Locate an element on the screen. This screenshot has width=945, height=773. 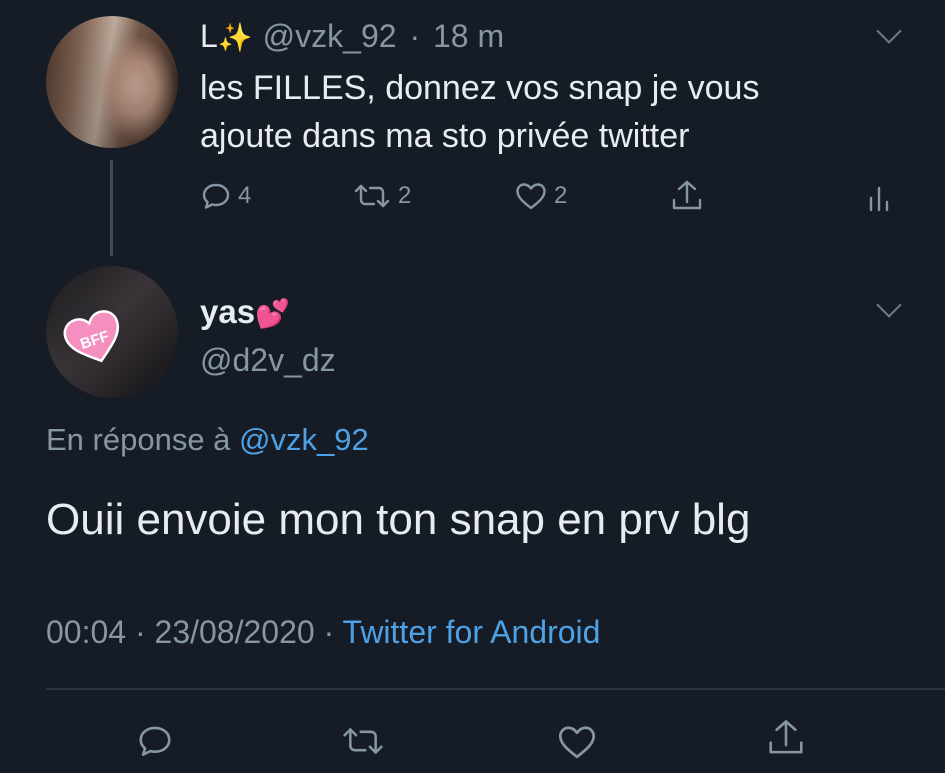
parent-handle: @vzk_92 is located at coordinates (330, 36).